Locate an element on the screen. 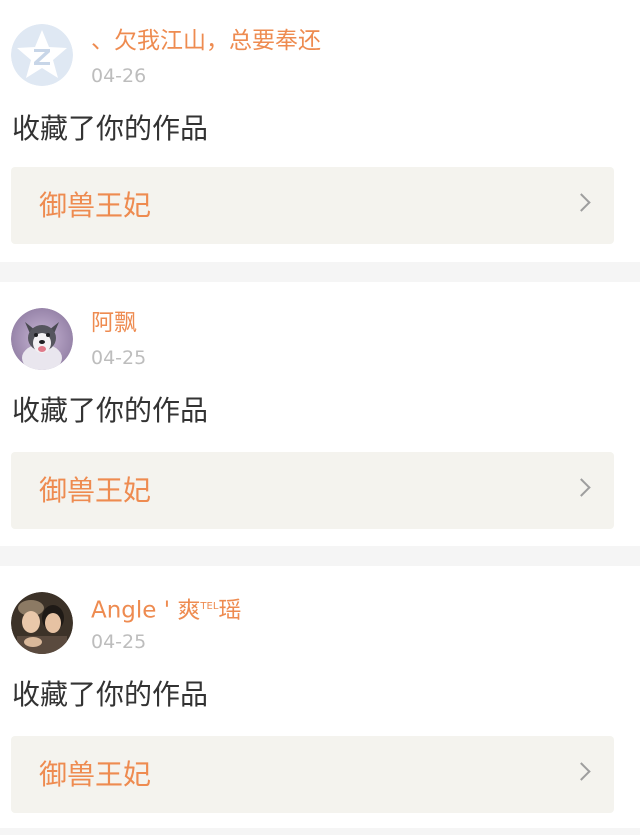  username: 阿飘 is located at coordinates (114, 323).